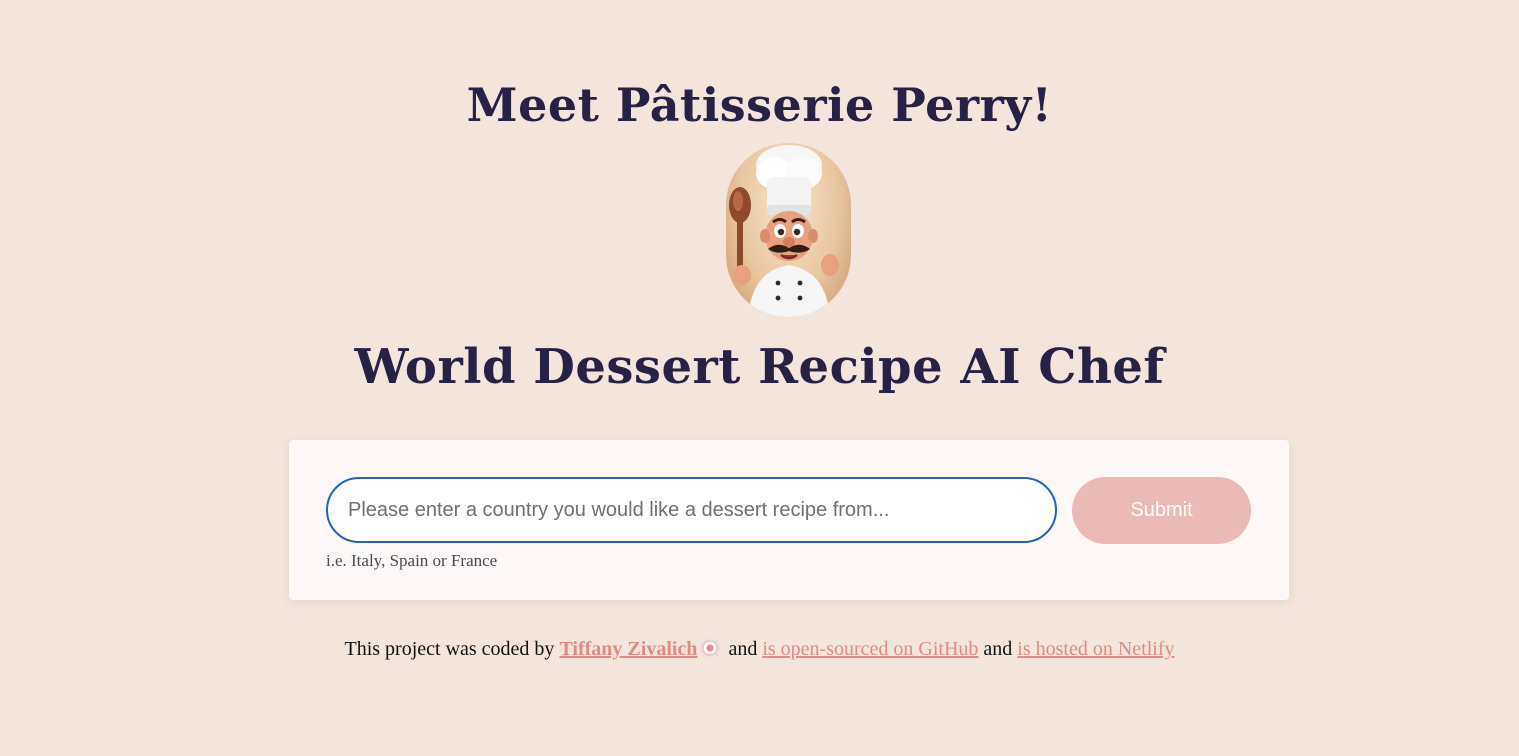 This screenshot has width=1519, height=756. I want to click on footer-prefix: This project was coded by, so click(452, 649).